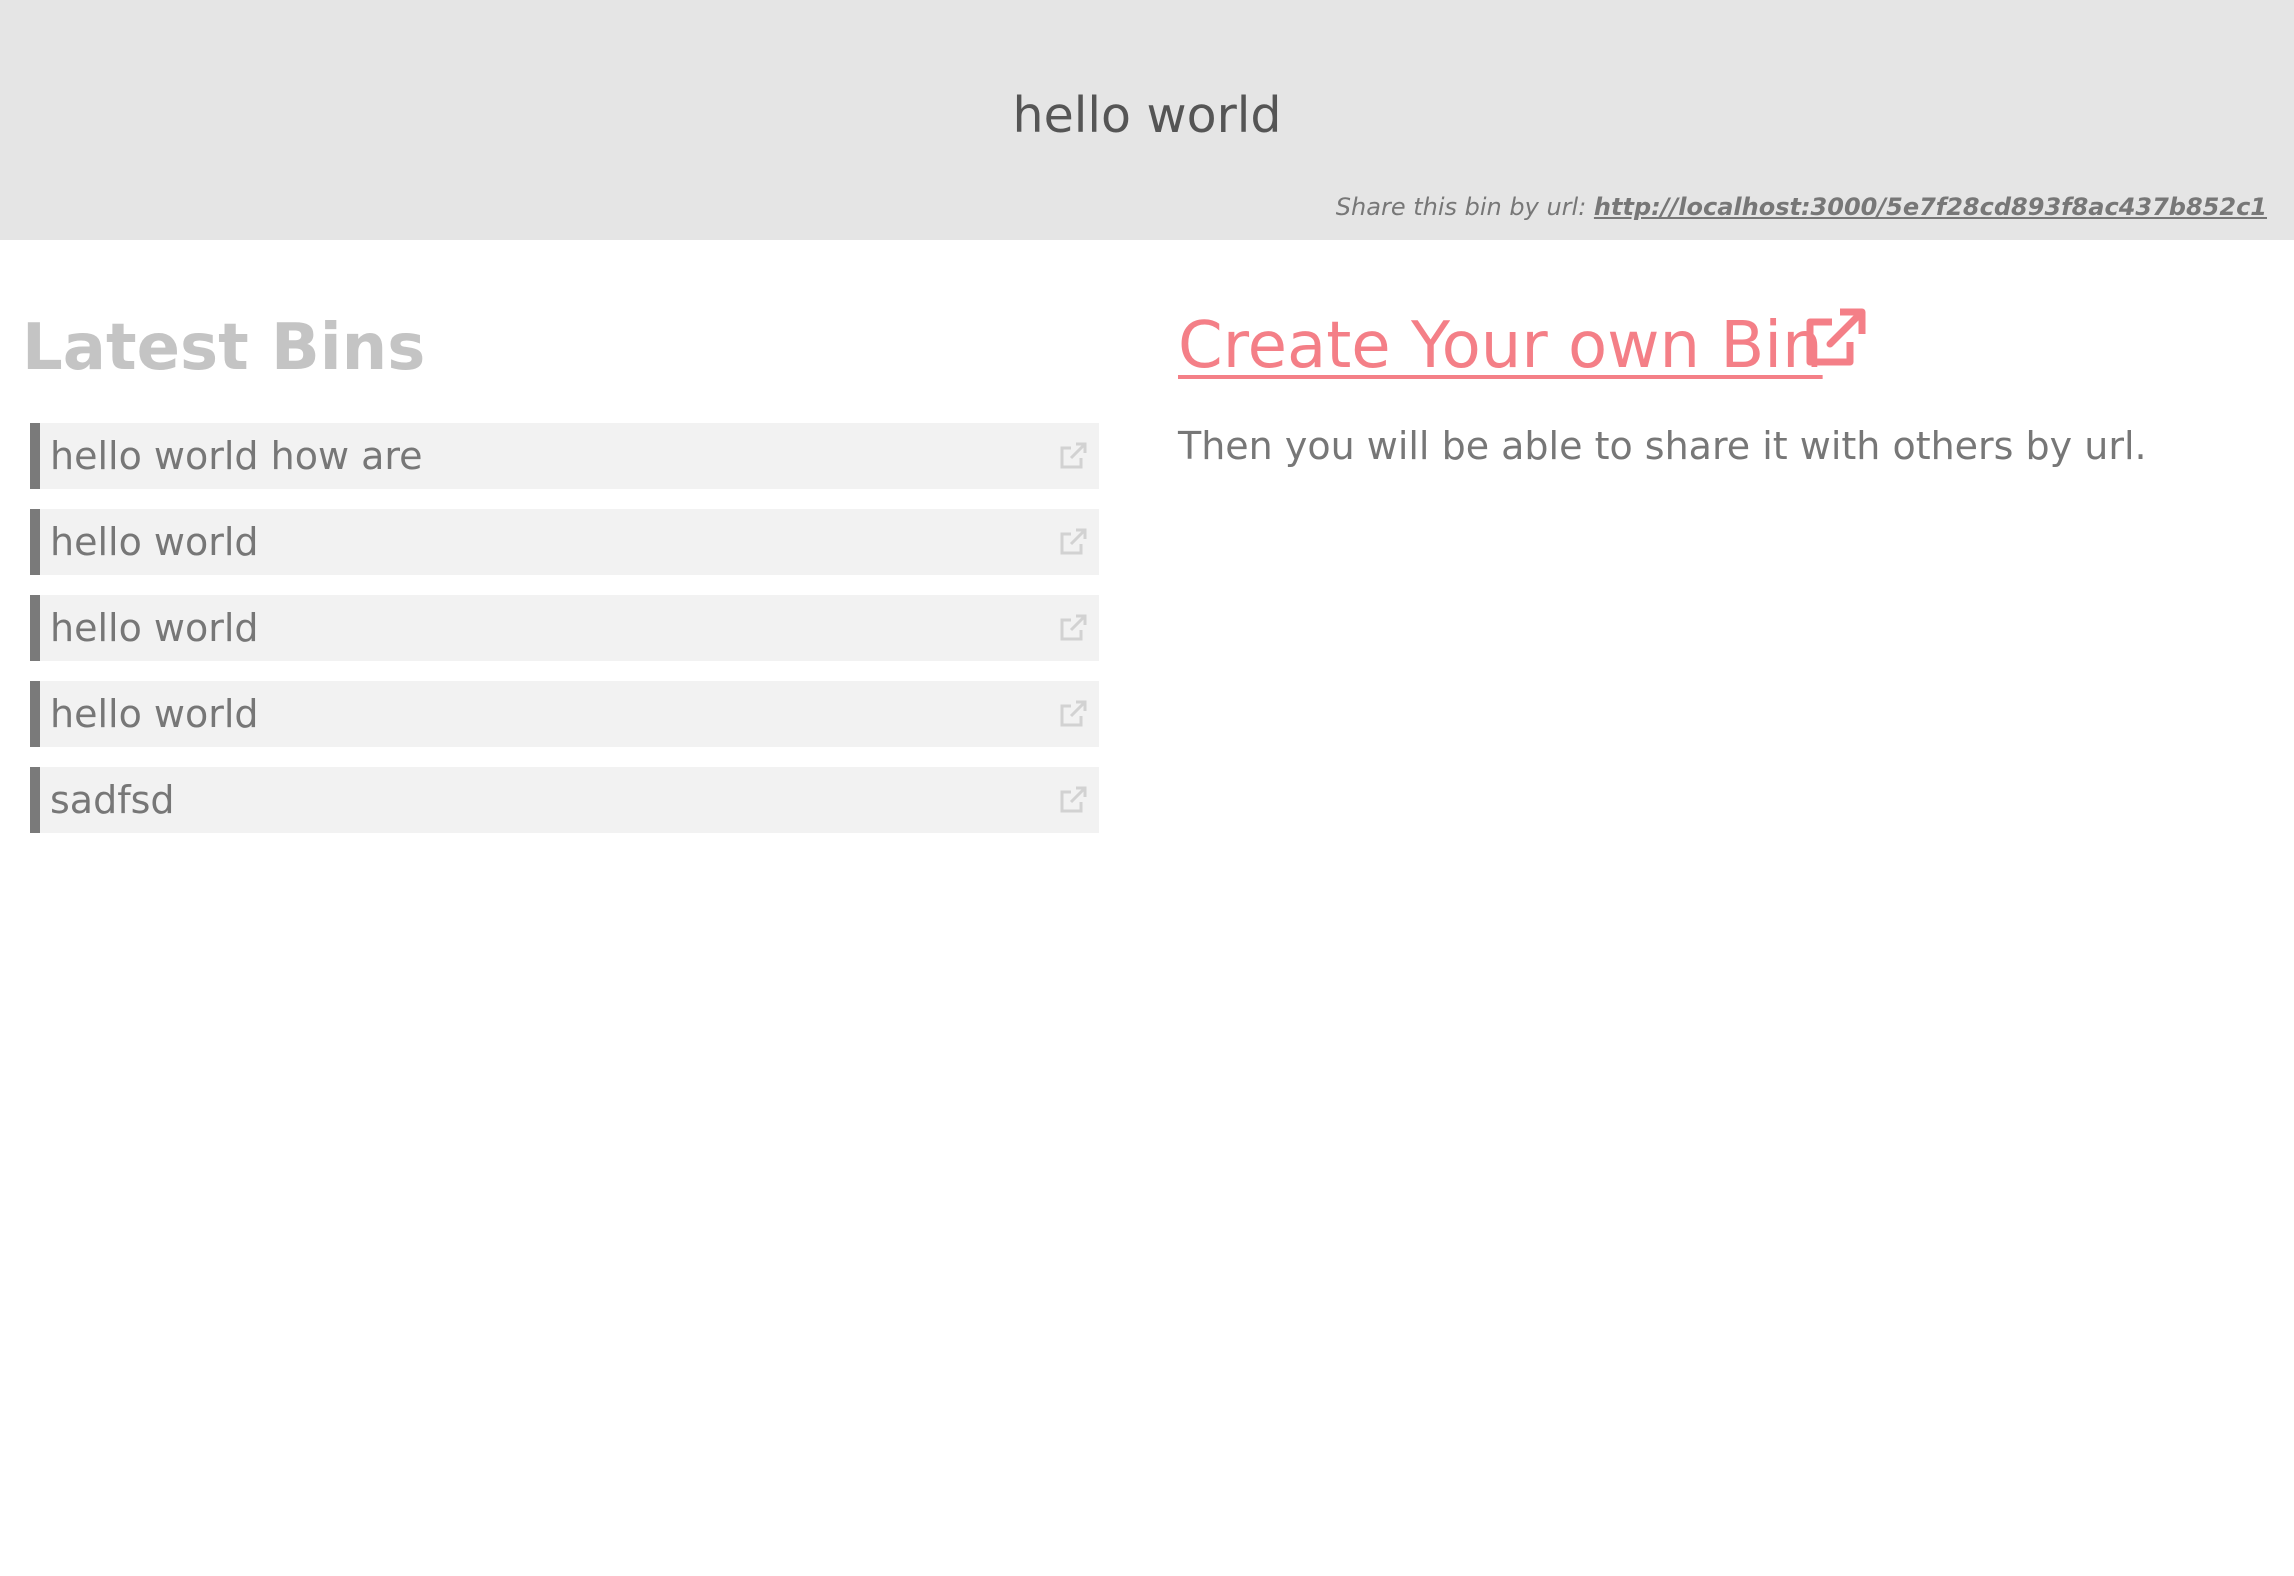  What do you see at coordinates (236, 456) in the screenshot?
I see `bin-item-label: hello world how are` at bounding box center [236, 456].